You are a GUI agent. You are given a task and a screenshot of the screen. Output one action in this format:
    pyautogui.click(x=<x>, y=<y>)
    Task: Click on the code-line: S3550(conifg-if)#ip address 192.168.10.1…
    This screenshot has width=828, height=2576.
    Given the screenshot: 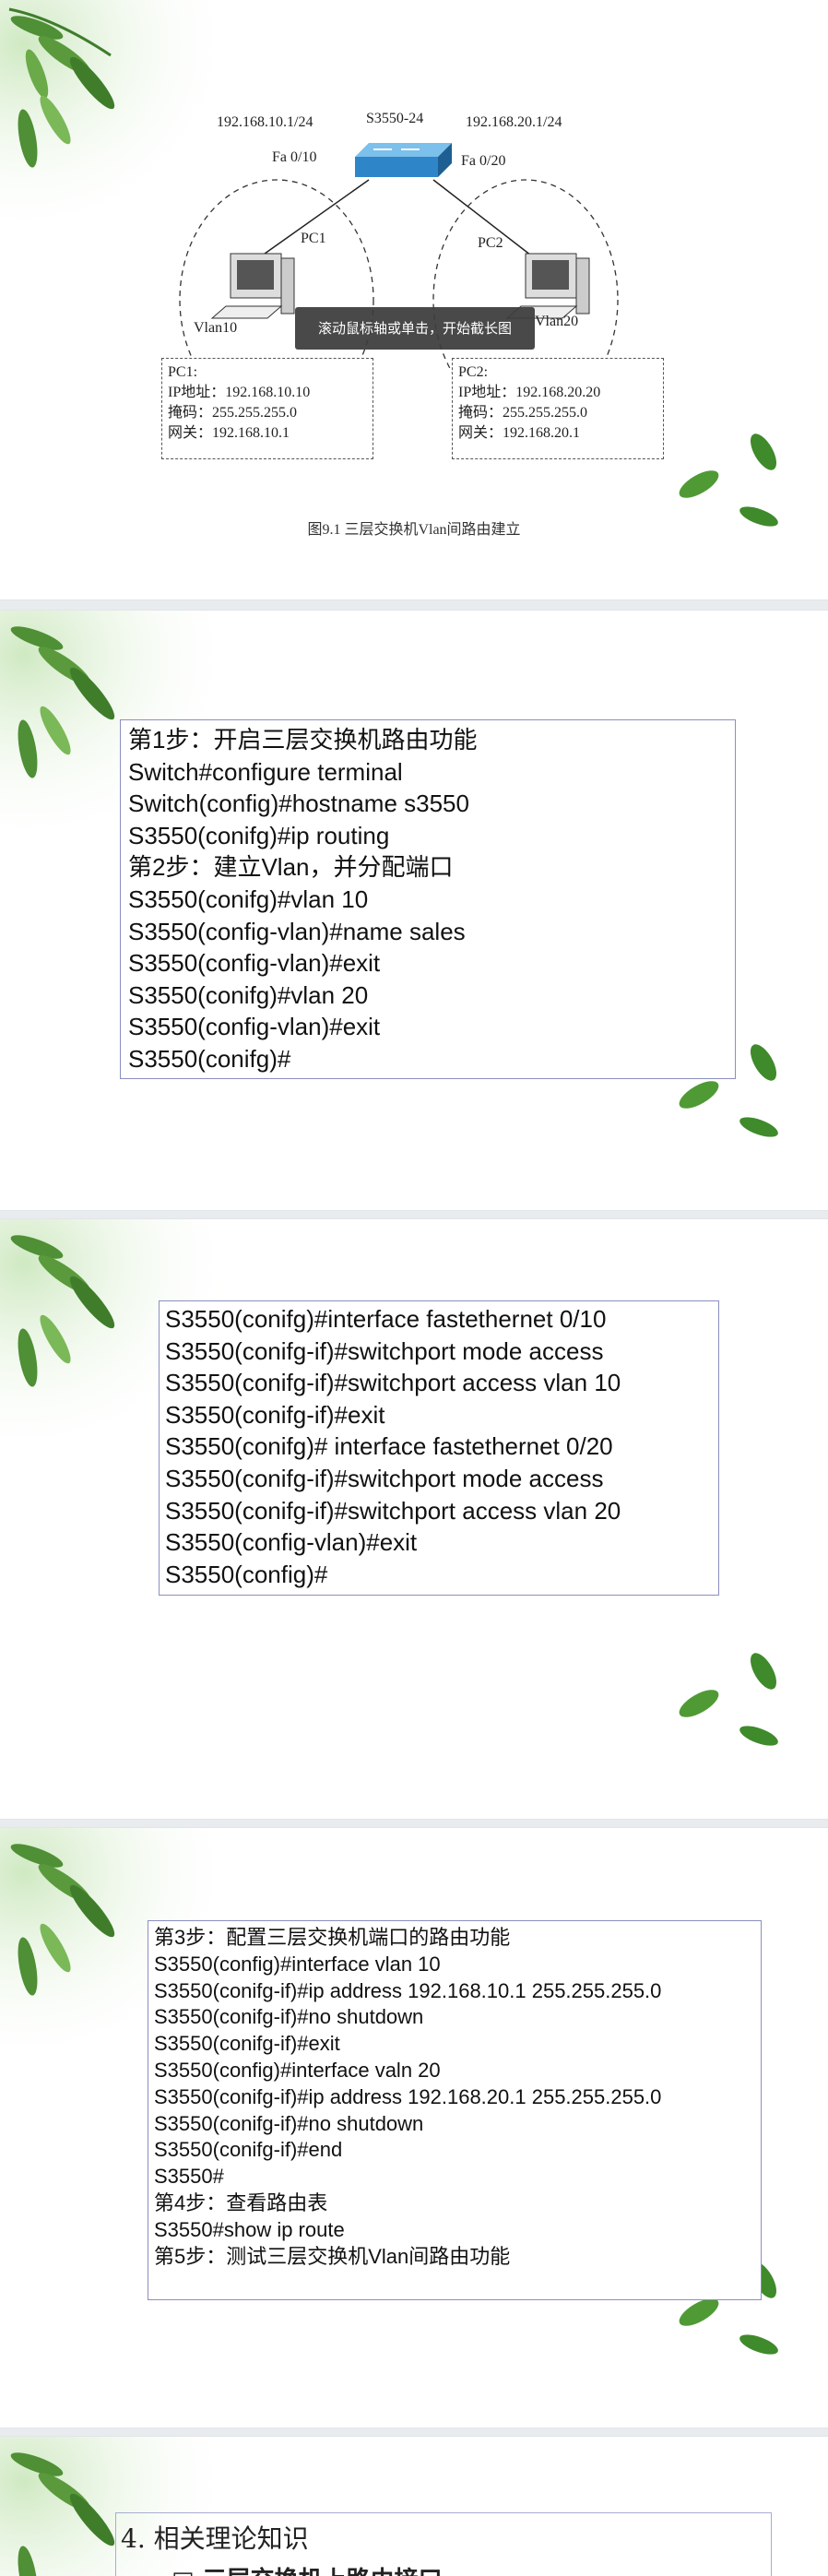 What is the action you would take?
    pyautogui.click(x=408, y=1990)
    